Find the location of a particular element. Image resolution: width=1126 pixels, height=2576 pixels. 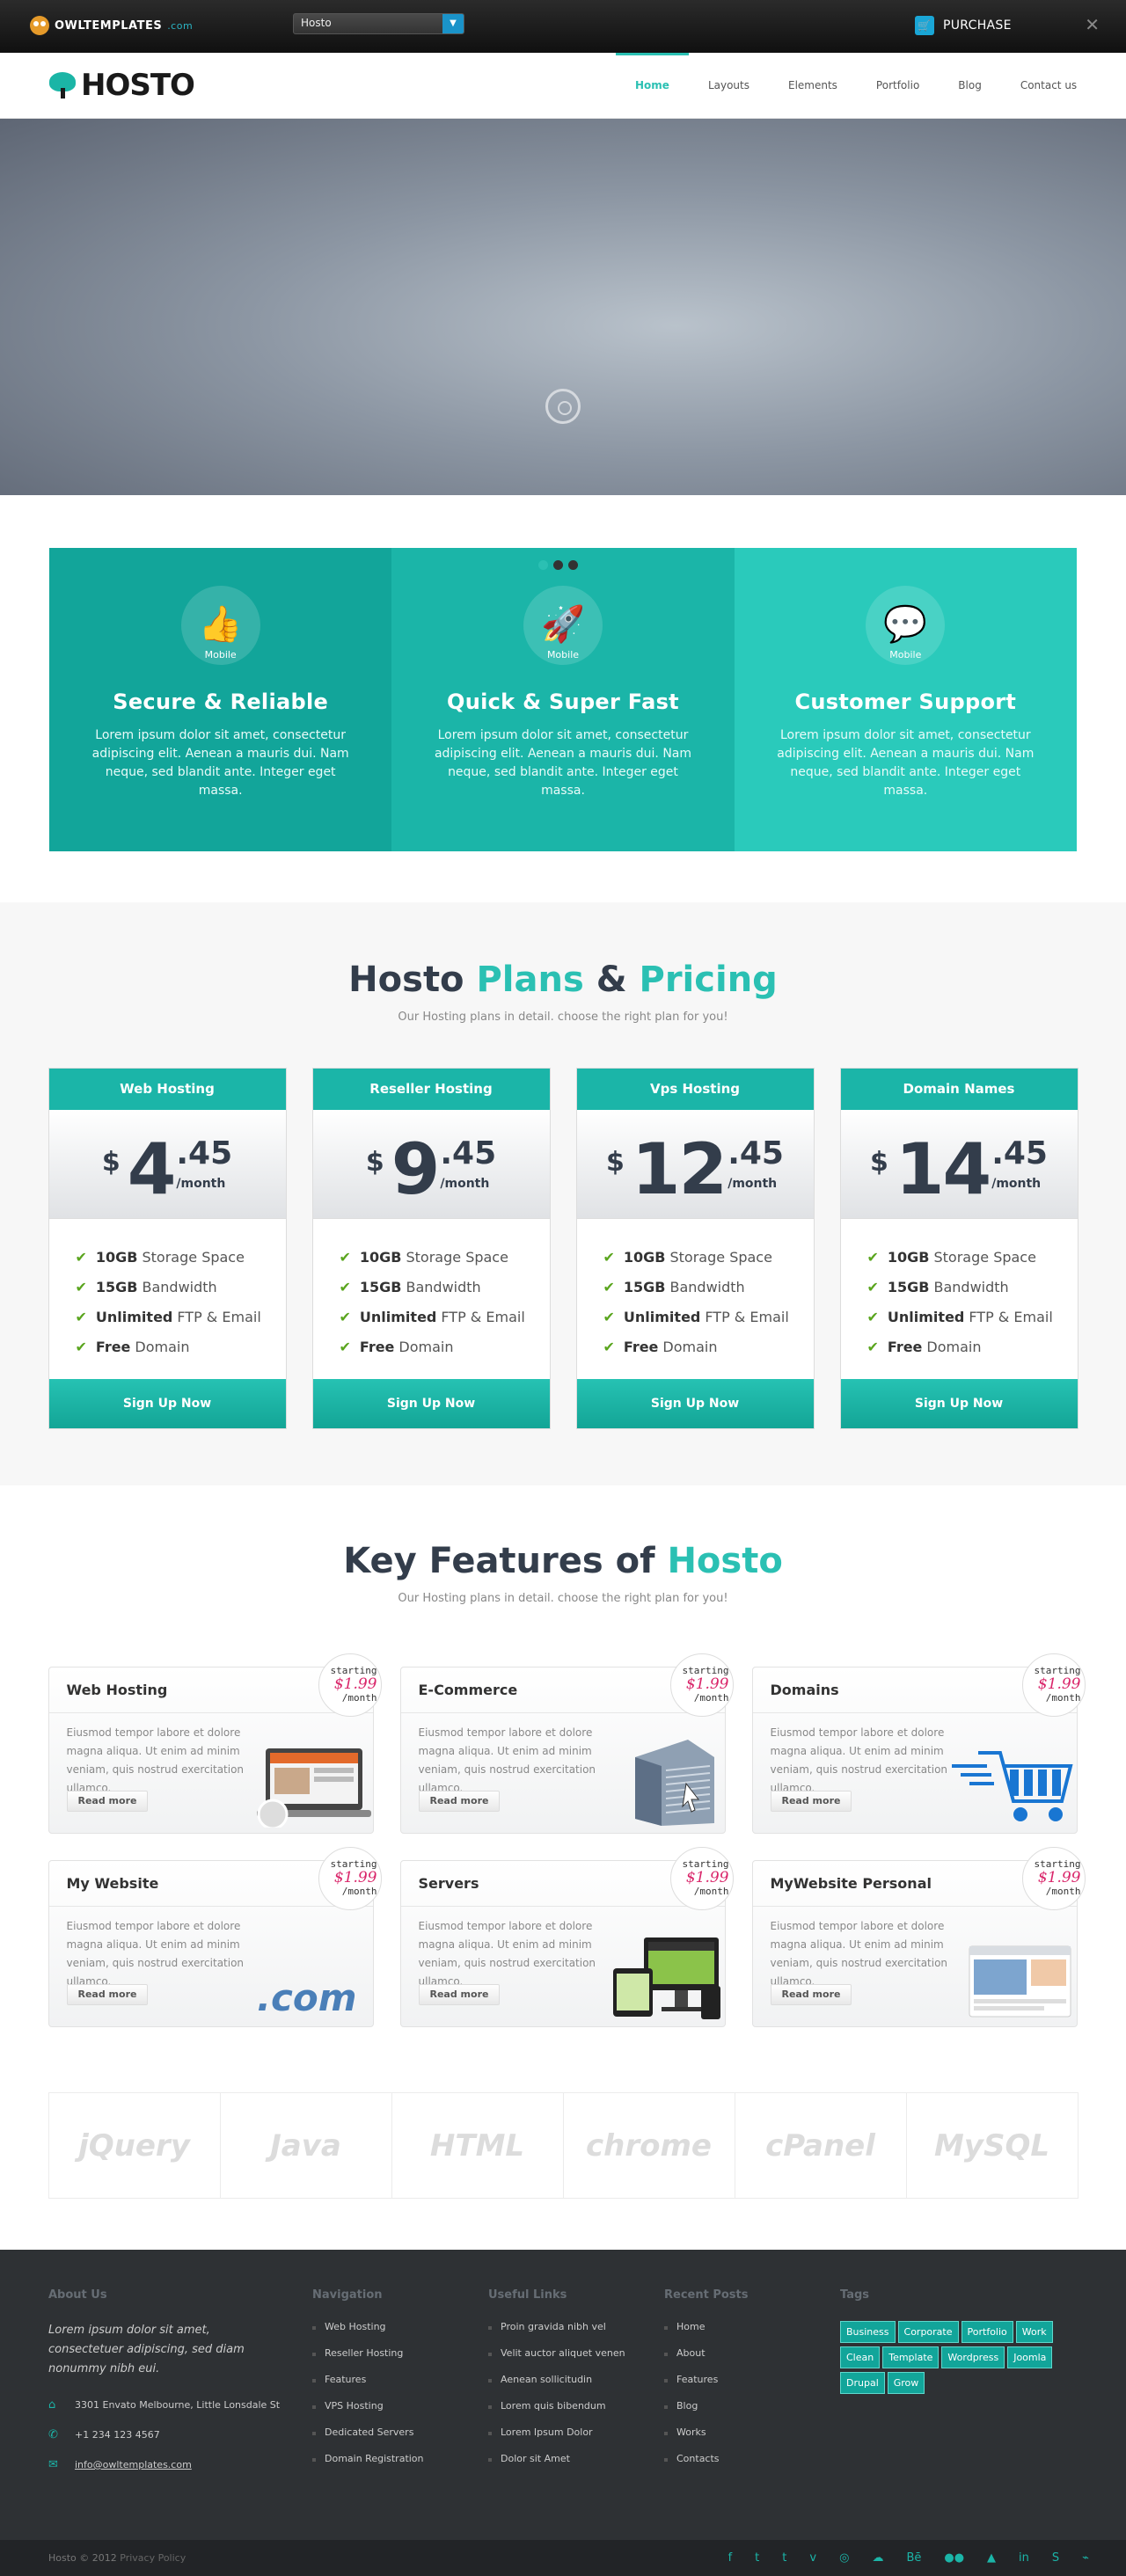

plan-feature: ✔ 10GB Storage Space is located at coordinates (445, 1257).